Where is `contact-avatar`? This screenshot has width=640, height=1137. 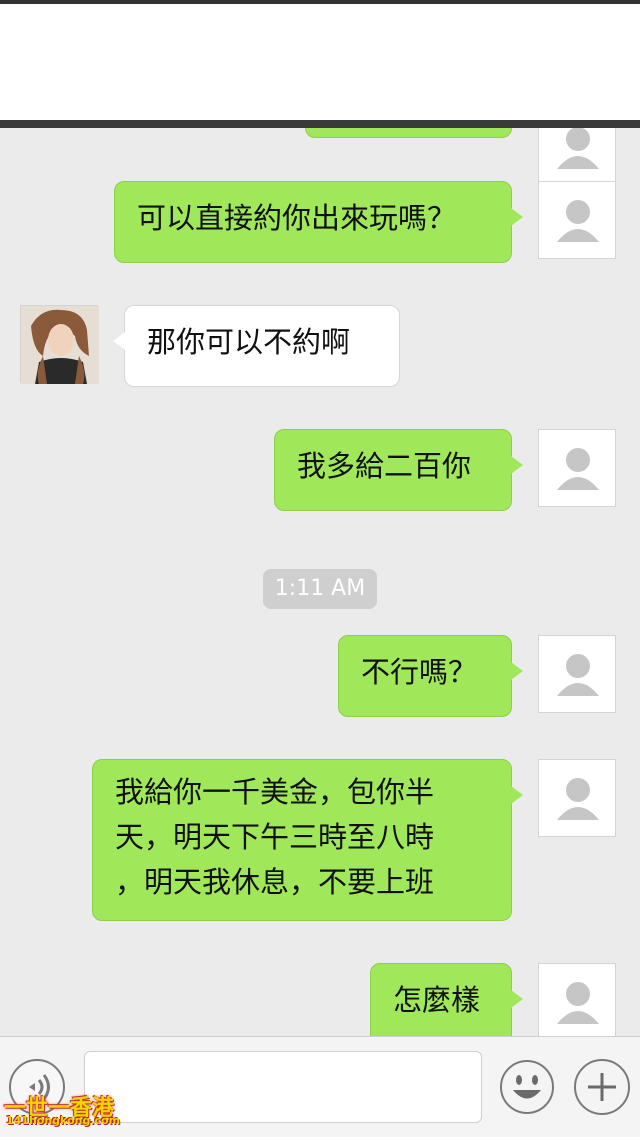
contact-avatar is located at coordinates (59, 344).